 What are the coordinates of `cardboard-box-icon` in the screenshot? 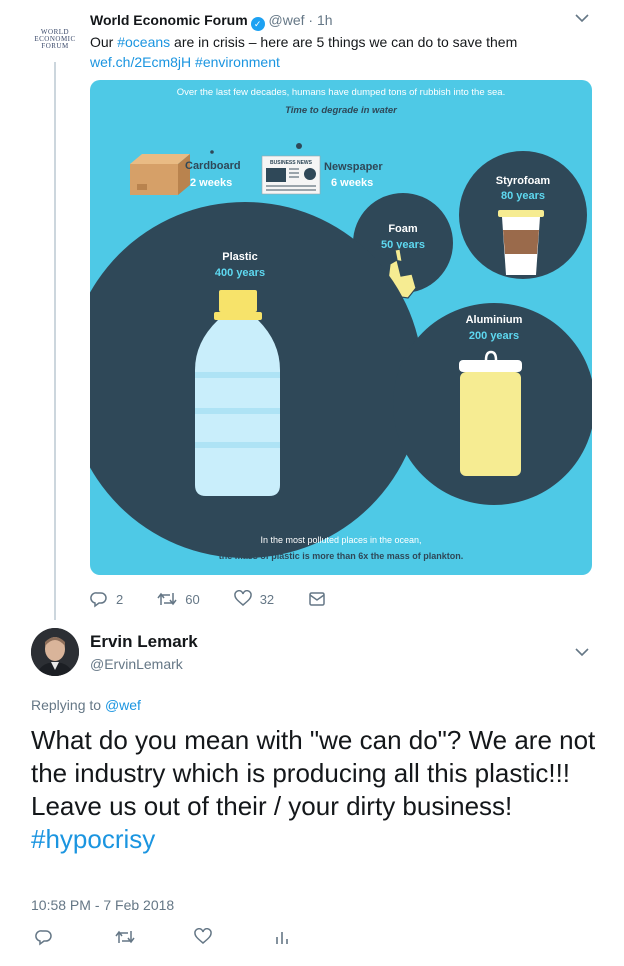 It's located at (160, 174).